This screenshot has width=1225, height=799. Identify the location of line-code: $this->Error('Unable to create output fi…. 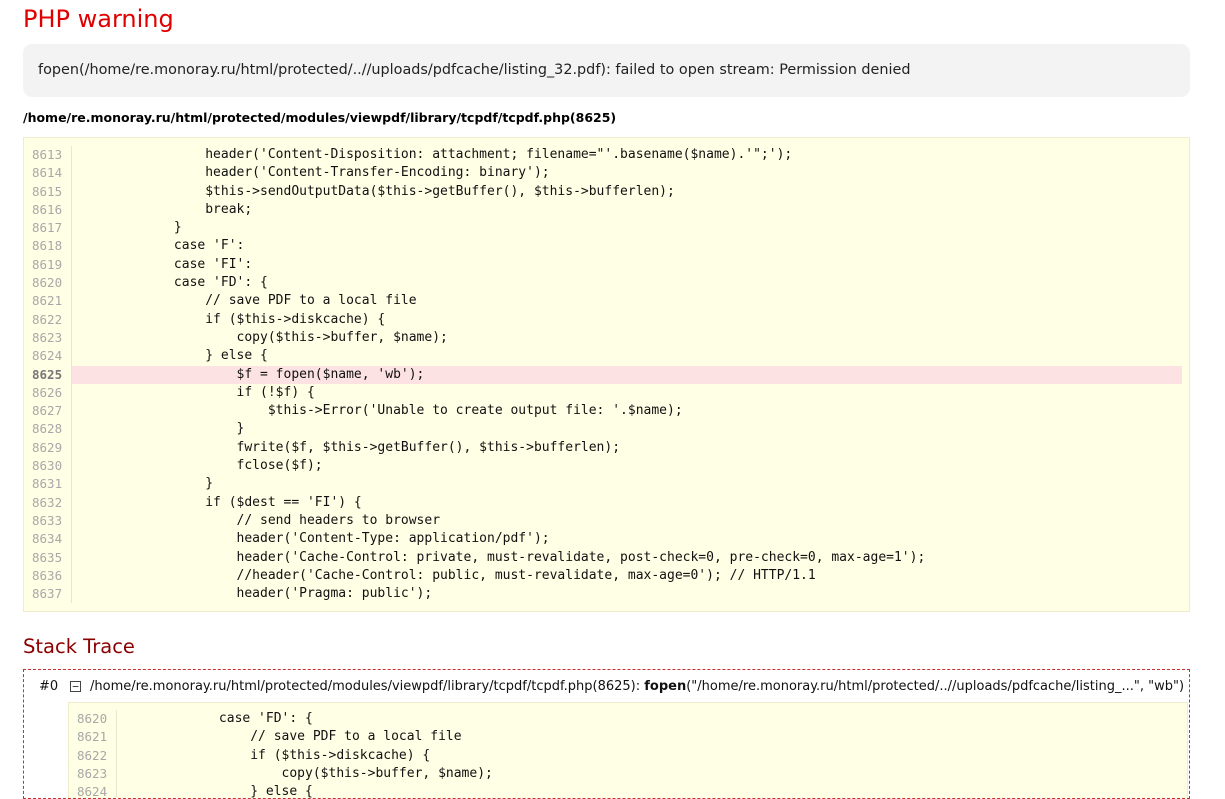
(381, 411).